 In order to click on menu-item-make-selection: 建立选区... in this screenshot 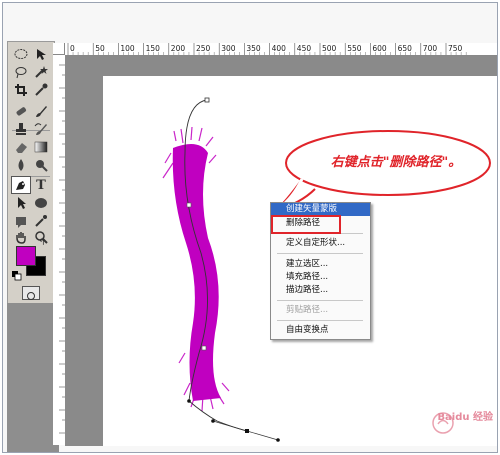, I will do `click(320, 264)`.